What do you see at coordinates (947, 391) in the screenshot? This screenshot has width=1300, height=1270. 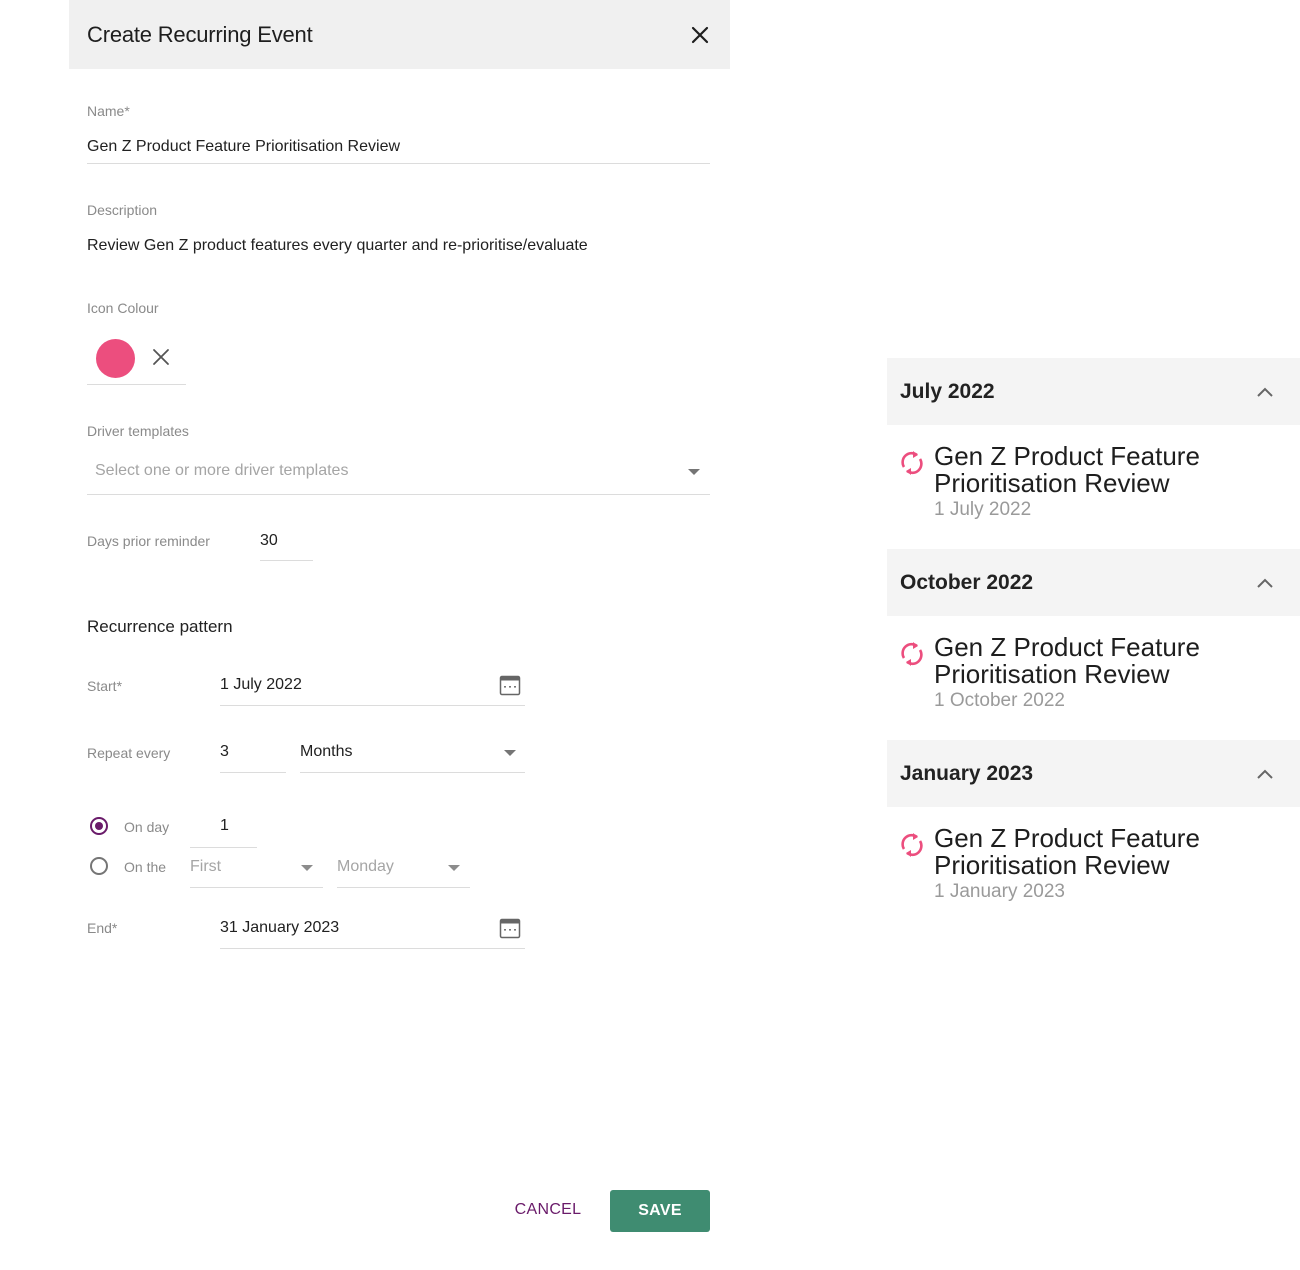 I see `month-title: July 2022` at bounding box center [947, 391].